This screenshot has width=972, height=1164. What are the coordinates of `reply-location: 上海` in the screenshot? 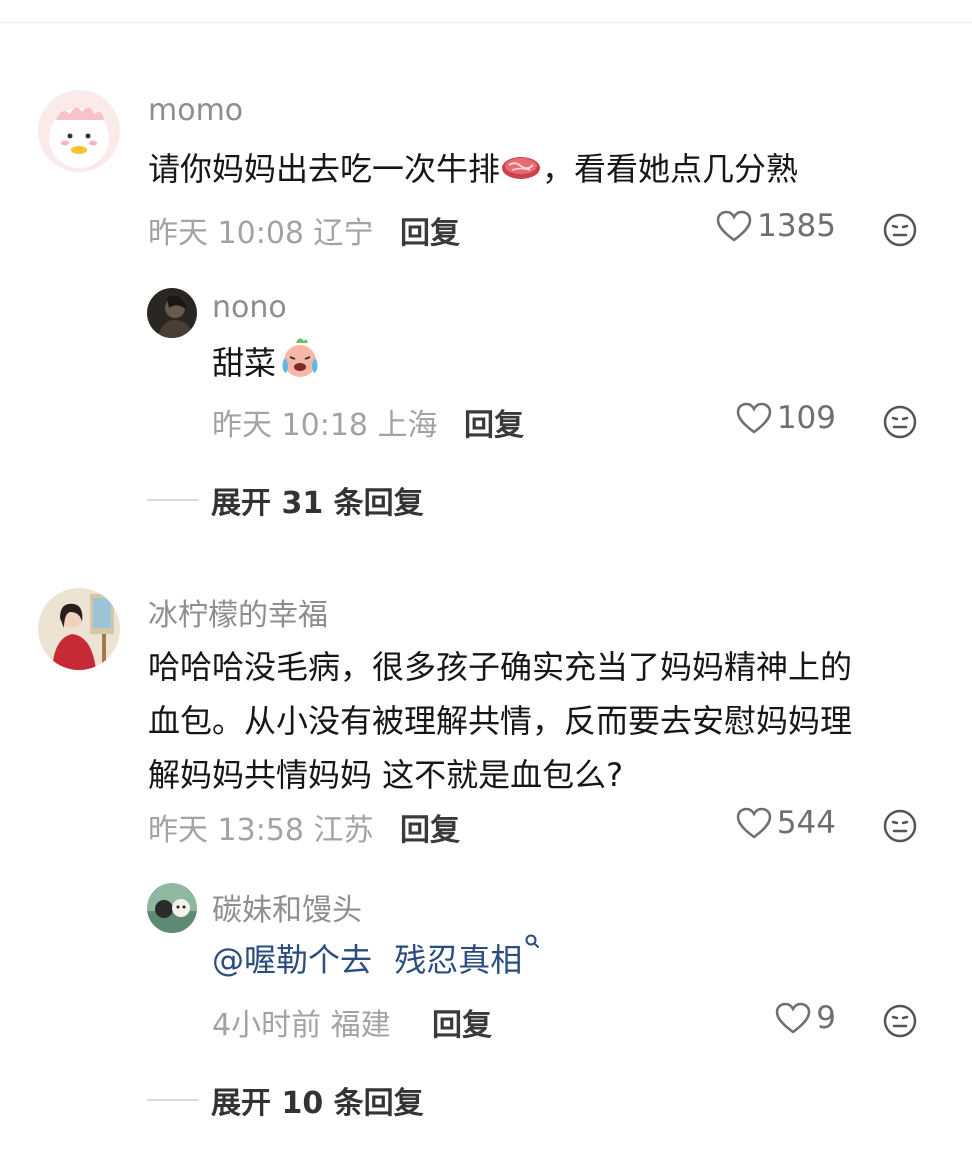 It's located at (407, 425).